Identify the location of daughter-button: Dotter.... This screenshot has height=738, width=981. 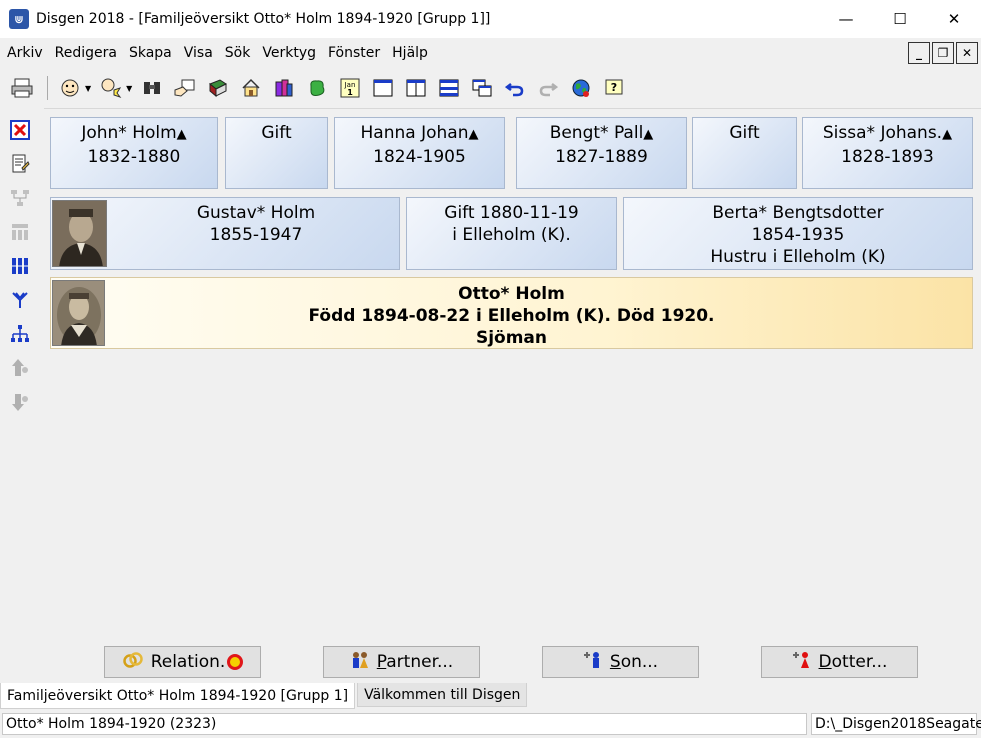
(839, 662).